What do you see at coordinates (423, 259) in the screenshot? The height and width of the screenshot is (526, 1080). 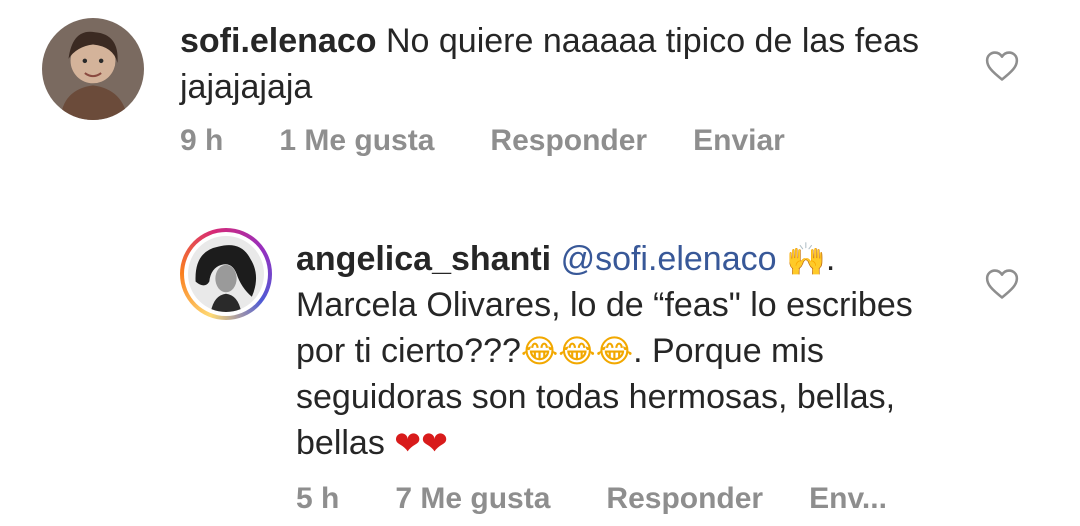 I see `comment-username: angelica_shanti` at bounding box center [423, 259].